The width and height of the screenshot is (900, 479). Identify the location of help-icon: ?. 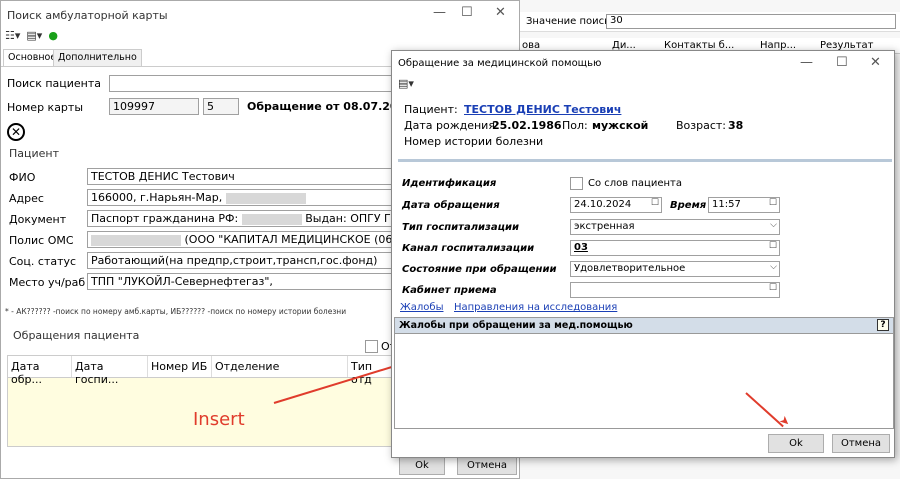
(883, 325).